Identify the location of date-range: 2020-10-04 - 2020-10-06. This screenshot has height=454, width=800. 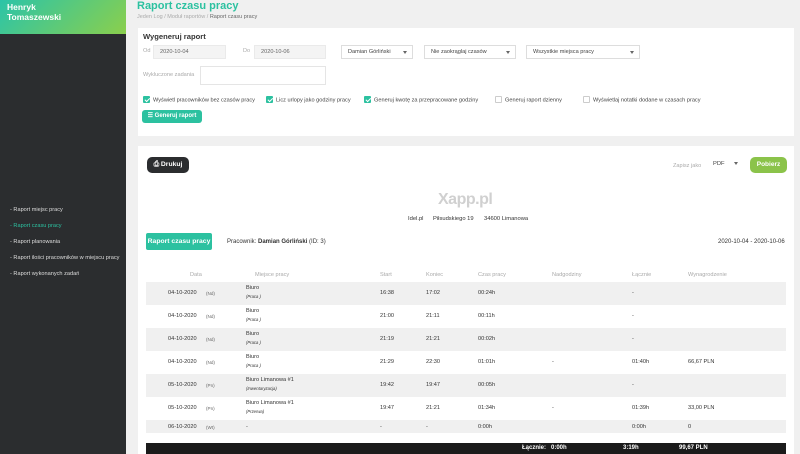
(751, 242).